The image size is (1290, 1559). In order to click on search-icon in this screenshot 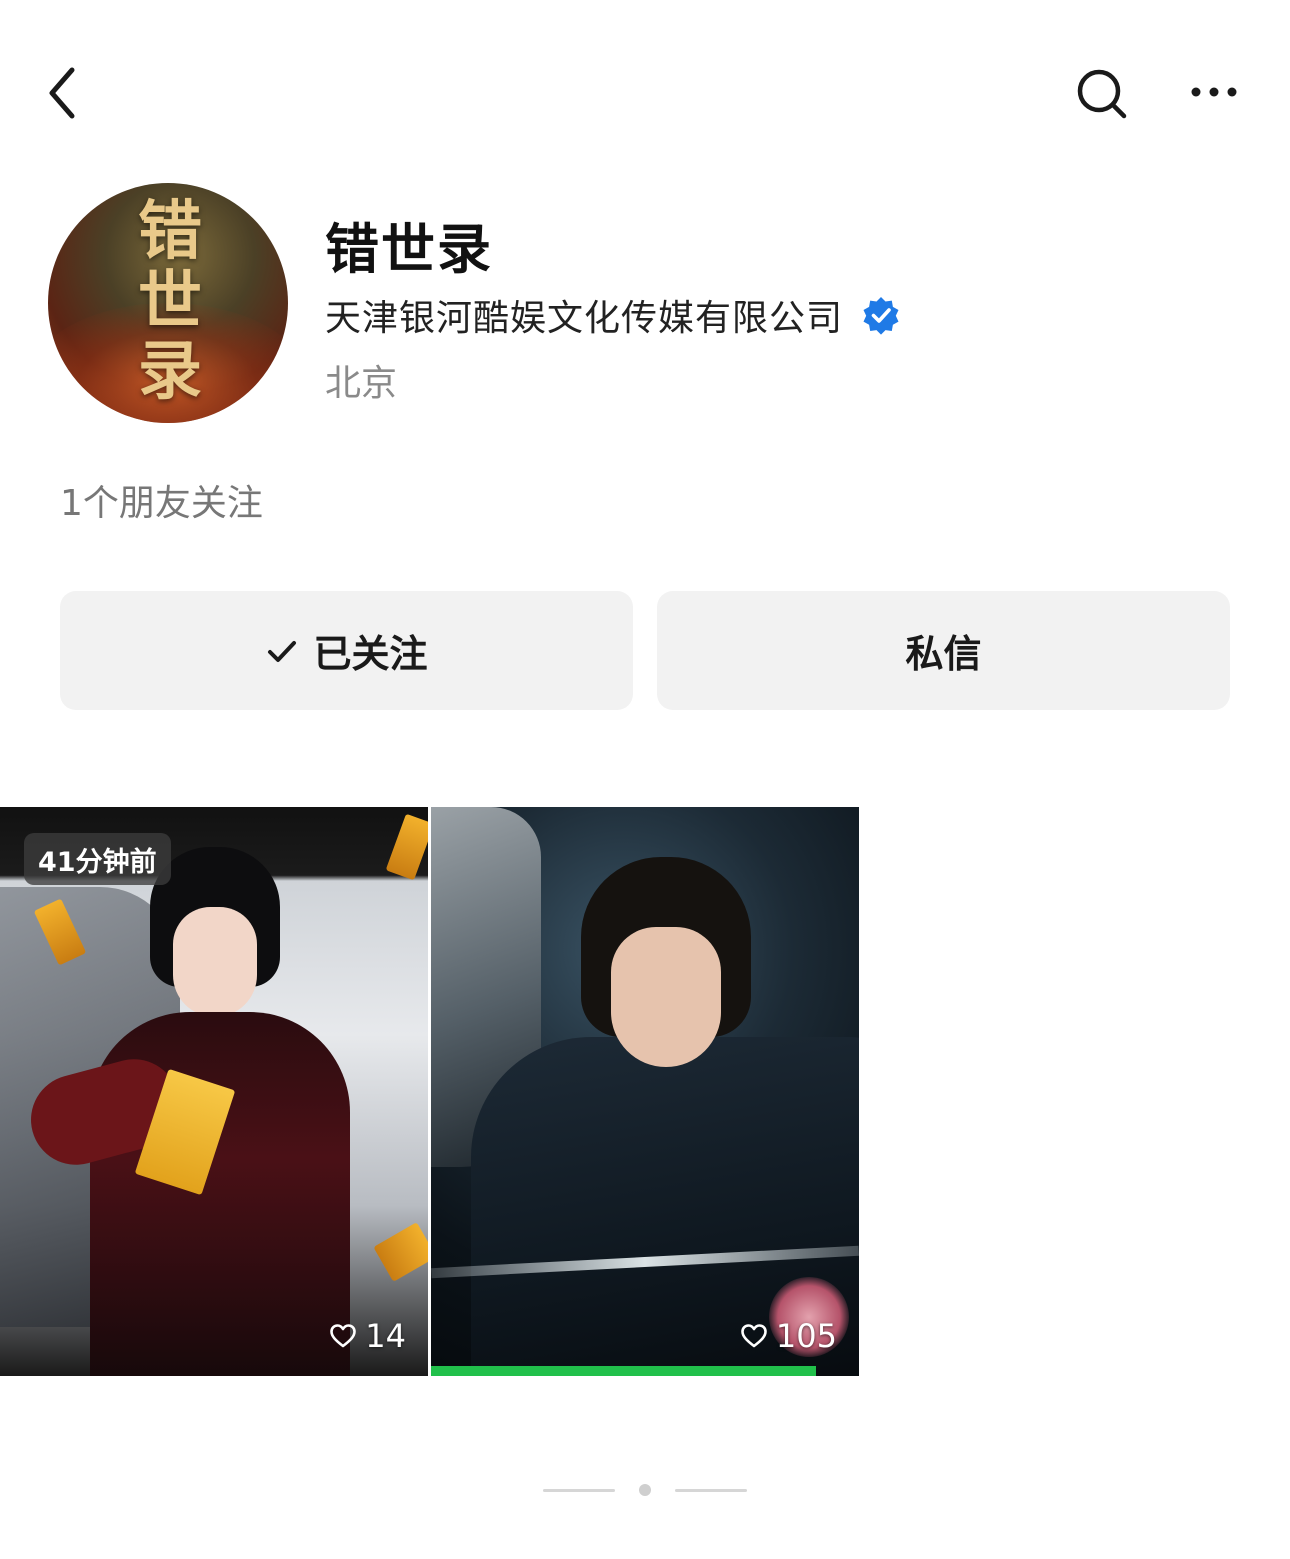, I will do `click(1102, 94)`.